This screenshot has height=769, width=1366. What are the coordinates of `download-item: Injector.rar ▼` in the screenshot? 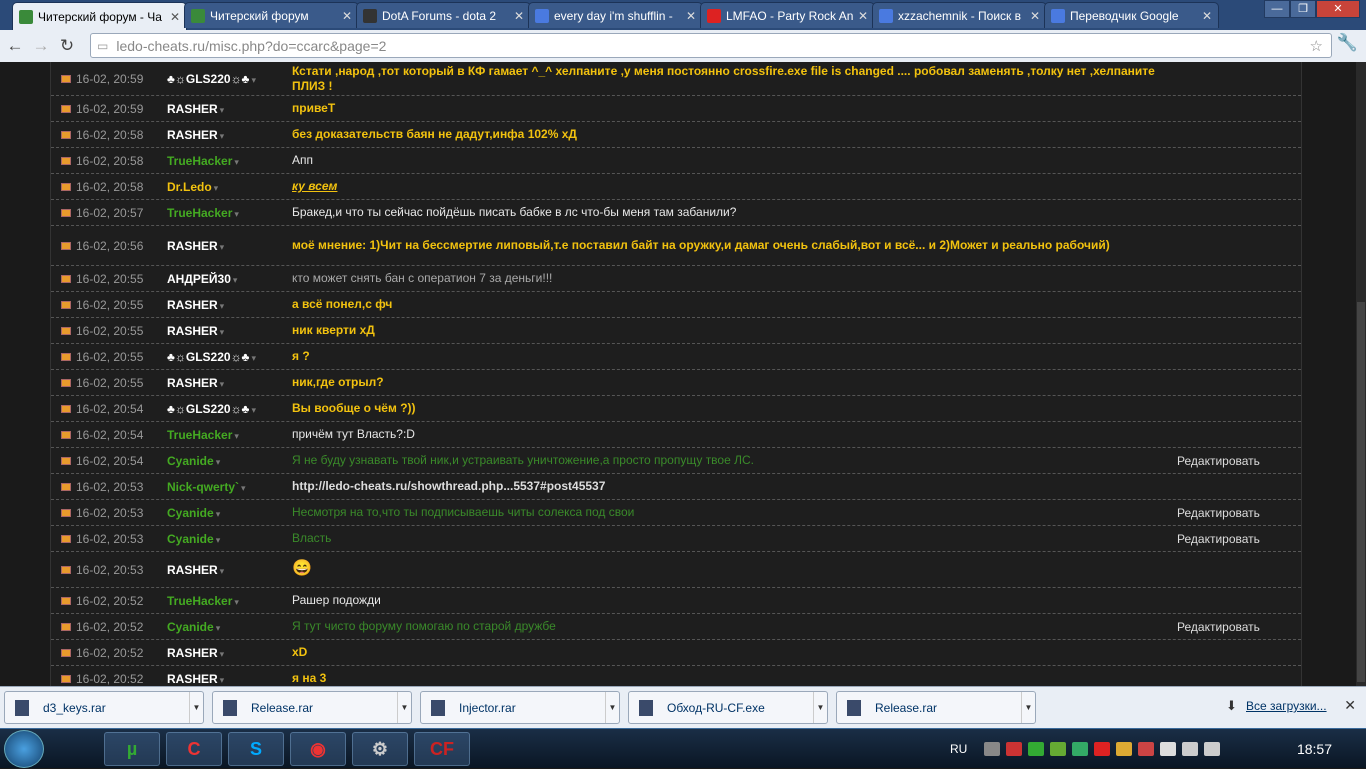 It's located at (520, 707).